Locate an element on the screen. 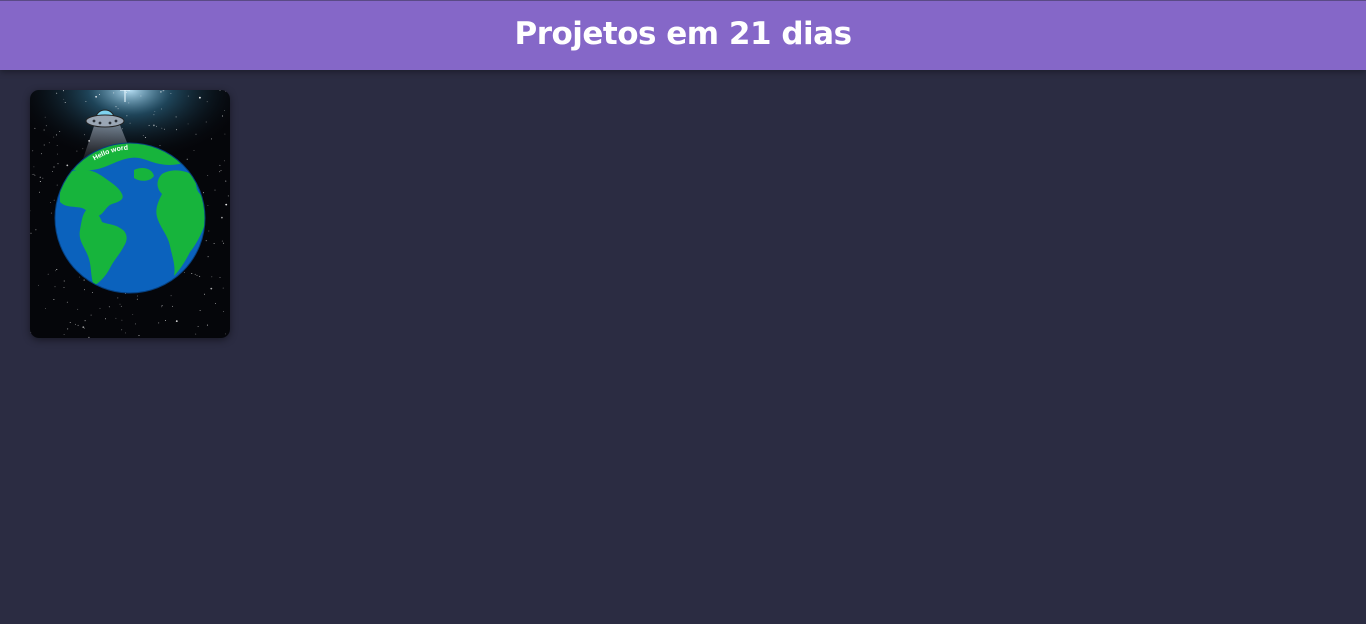 The image size is (1366, 624). projects-grid: Hello word is located at coordinates (130, 214).